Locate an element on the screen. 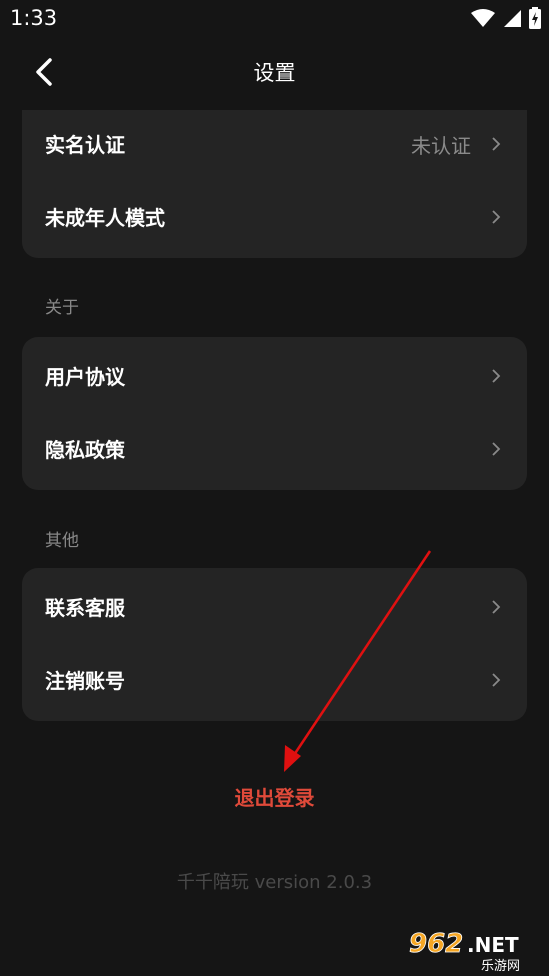 Image resolution: width=549 pixels, height=976 pixels. status-icons is located at coordinates (506, 20).